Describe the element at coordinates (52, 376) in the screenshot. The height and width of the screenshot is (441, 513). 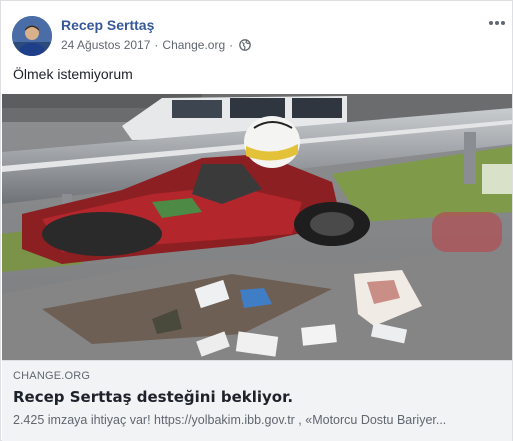
I see `link-source: CHANGE.ORG` at that location.